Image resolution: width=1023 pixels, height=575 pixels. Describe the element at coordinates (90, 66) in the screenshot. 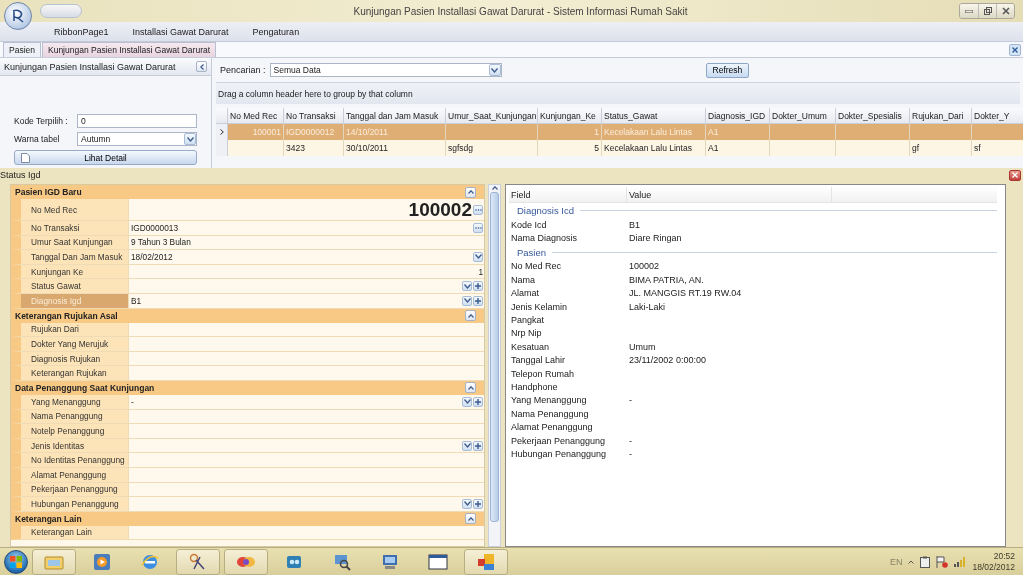

I see `panel-title: Kunjungan Pasien Installasi Gawat Darurat` at that location.